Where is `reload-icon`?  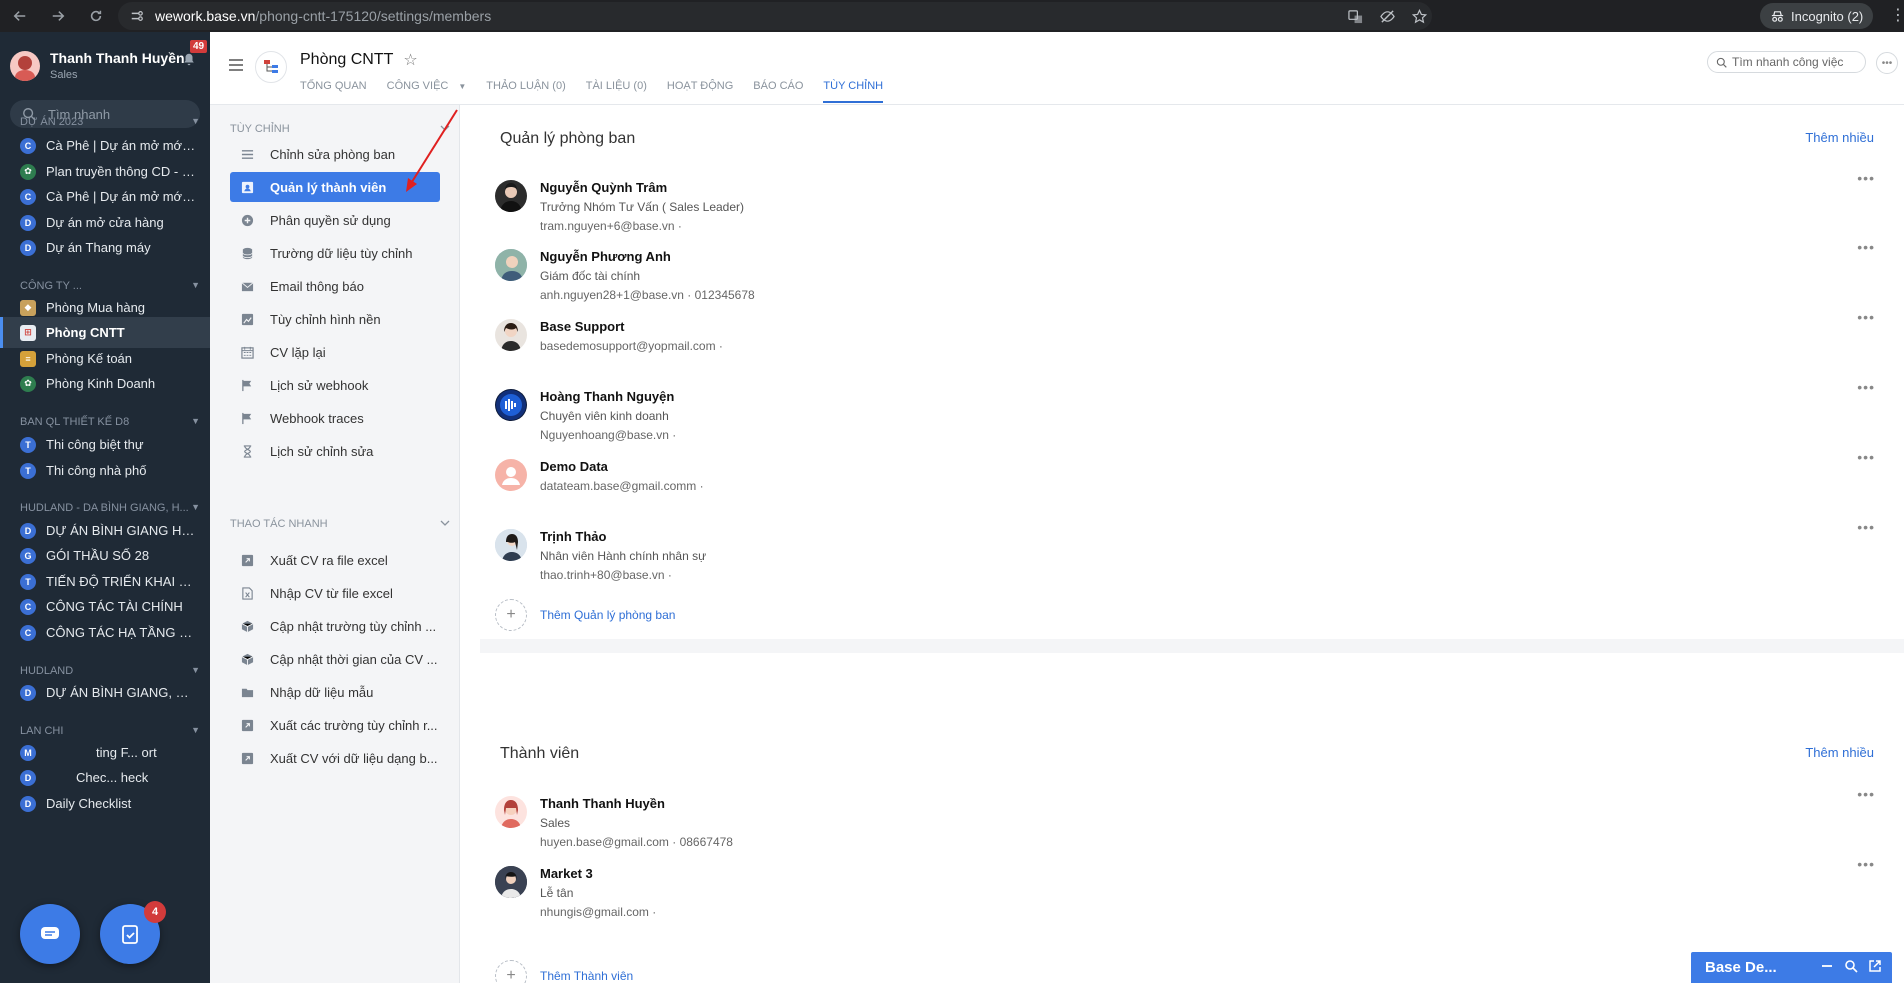 reload-icon is located at coordinates (96, 16).